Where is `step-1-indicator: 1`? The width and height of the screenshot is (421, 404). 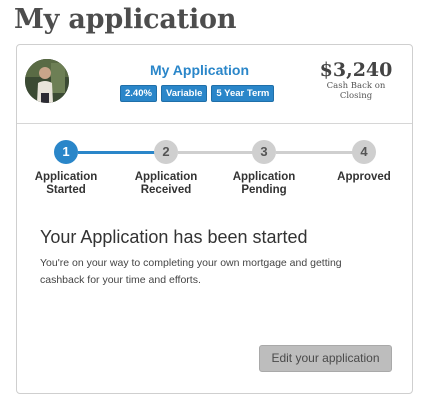 step-1-indicator: 1 is located at coordinates (66, 152).